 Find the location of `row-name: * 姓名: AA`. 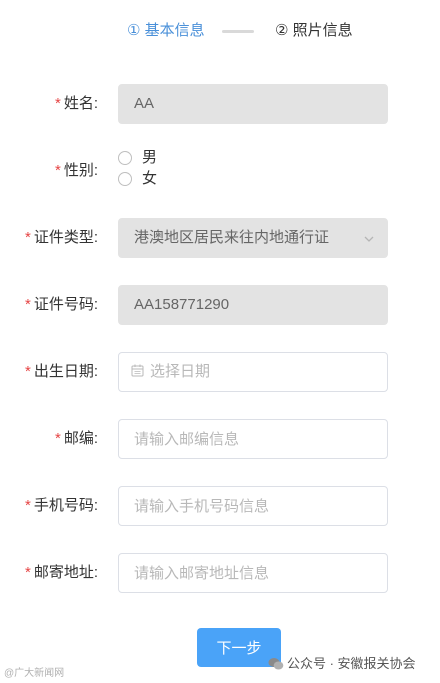

row-name: * 姓名: AA is located at coordinates (220, 104).